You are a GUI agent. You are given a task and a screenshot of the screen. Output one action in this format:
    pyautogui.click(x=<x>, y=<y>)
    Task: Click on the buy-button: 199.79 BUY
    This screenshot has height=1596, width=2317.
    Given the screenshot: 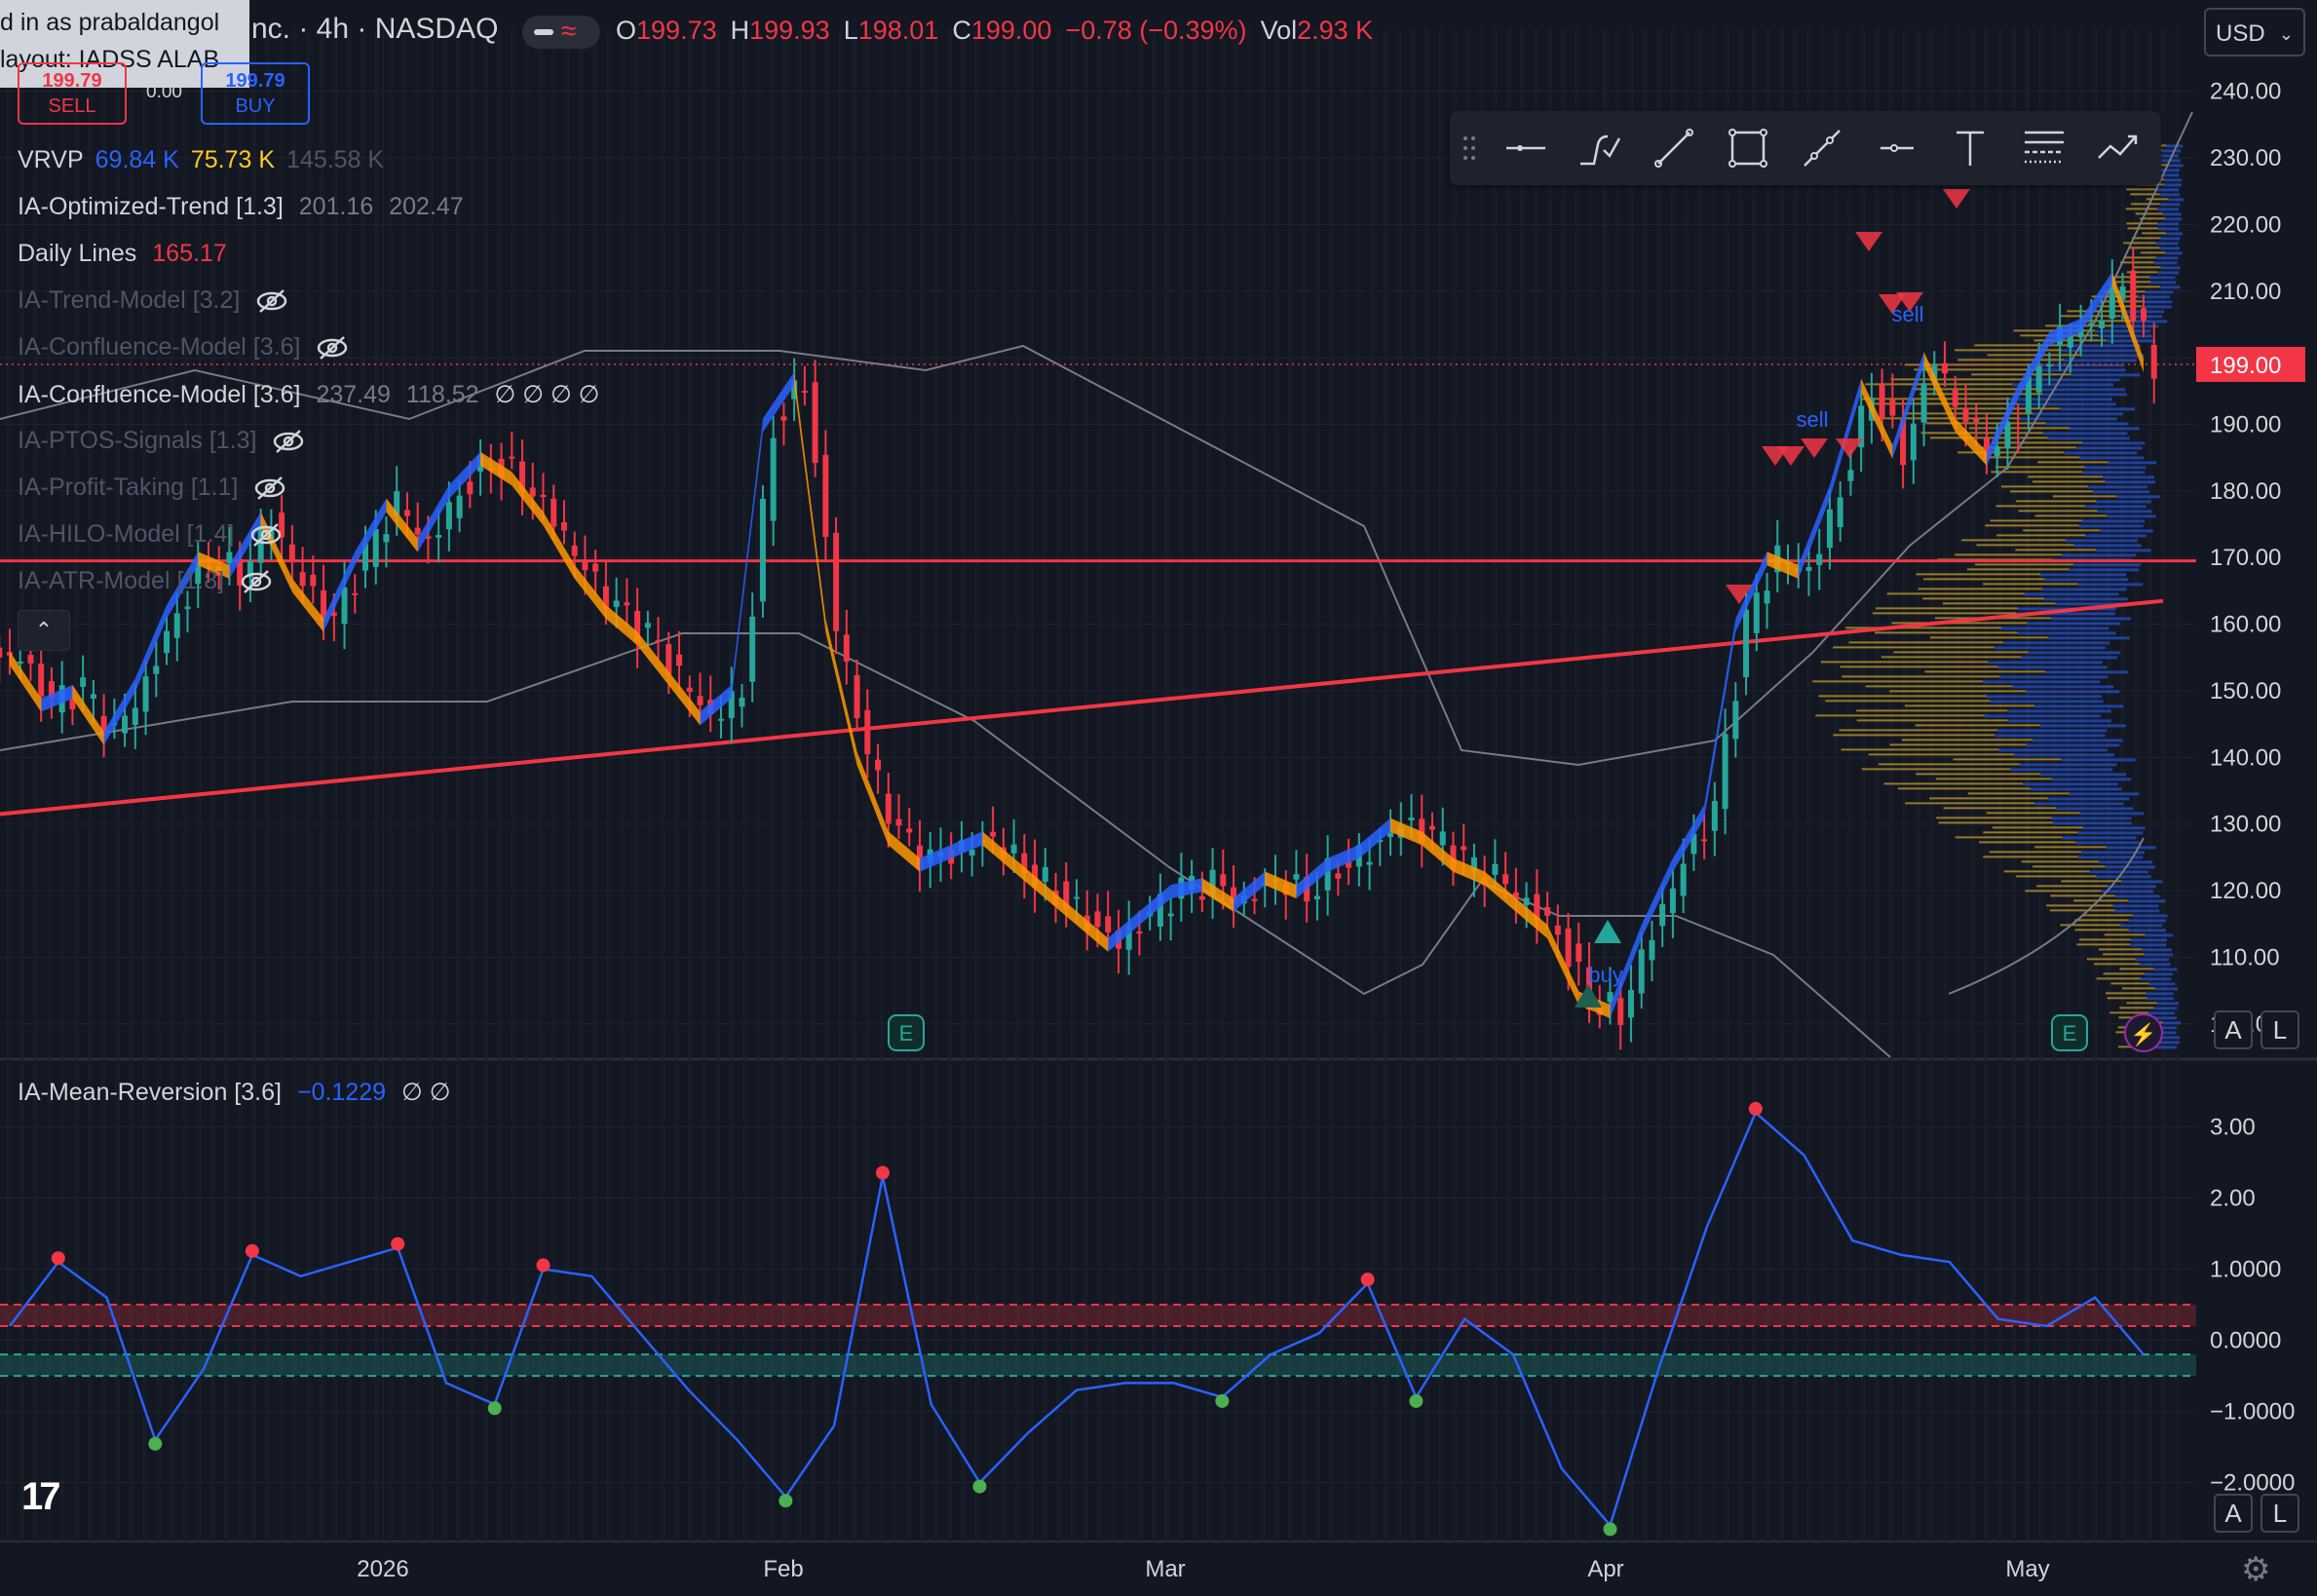 What is the action you would take?
    pyautogui.click(x=255, y=93)
    